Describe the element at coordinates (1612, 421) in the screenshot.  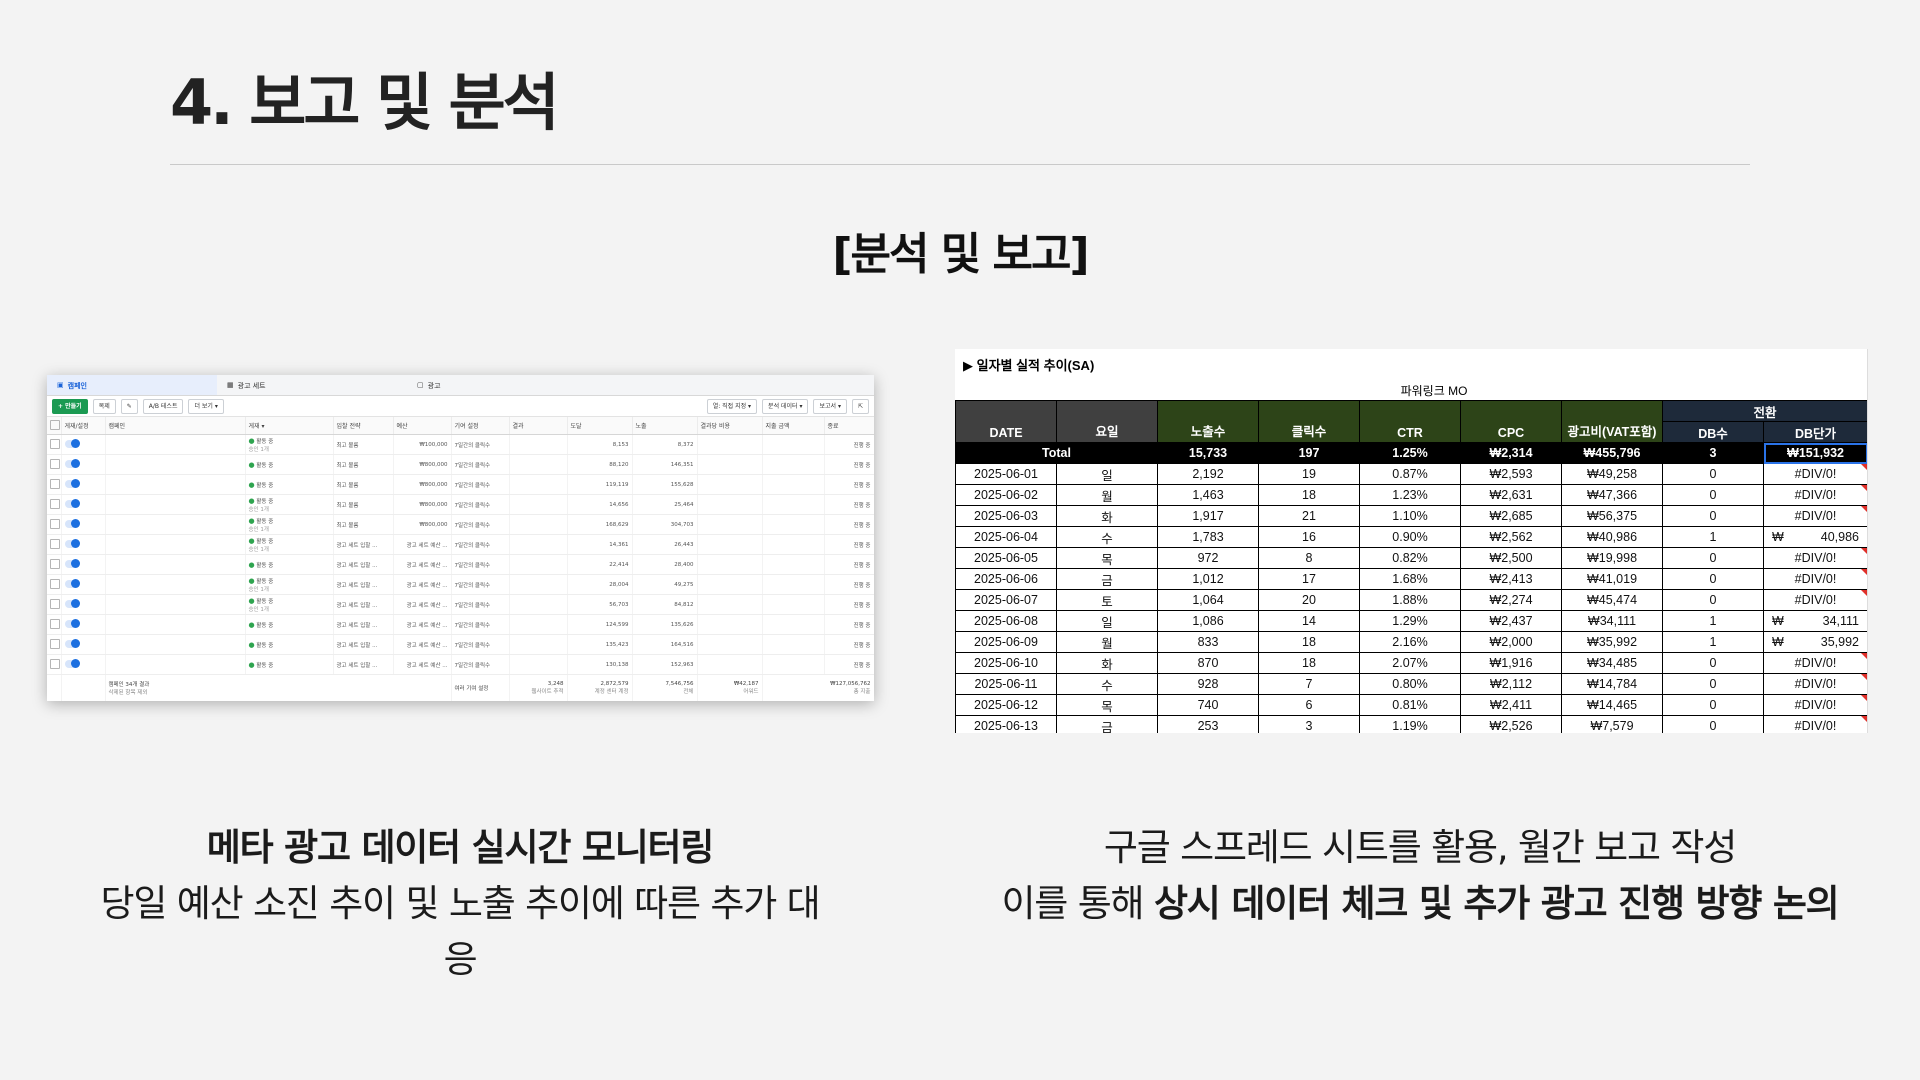
I see `col-ad-cost: 광고비(VAT포함)` at that location.